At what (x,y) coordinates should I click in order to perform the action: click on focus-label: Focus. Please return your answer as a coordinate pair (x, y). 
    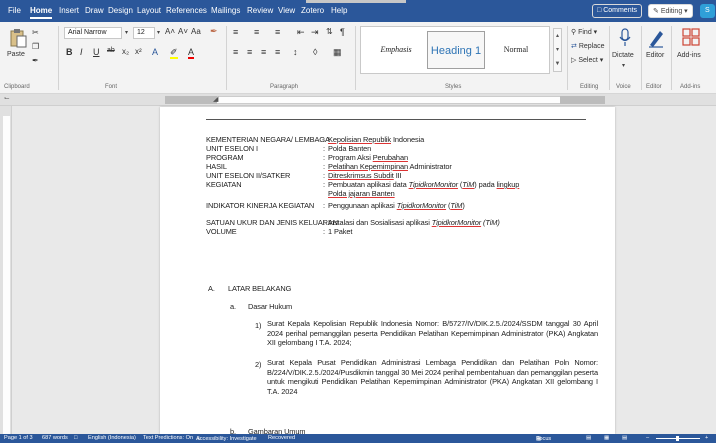
    Looking at the image, I should click on (544, 439).